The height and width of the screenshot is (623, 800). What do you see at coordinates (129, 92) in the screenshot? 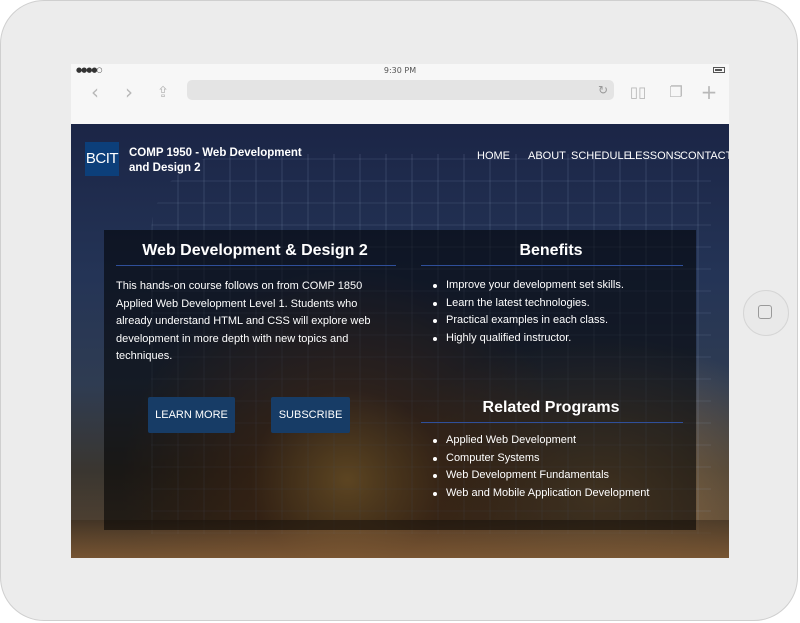
I see `forward-icon: ›` at bounding box center [129, 92].